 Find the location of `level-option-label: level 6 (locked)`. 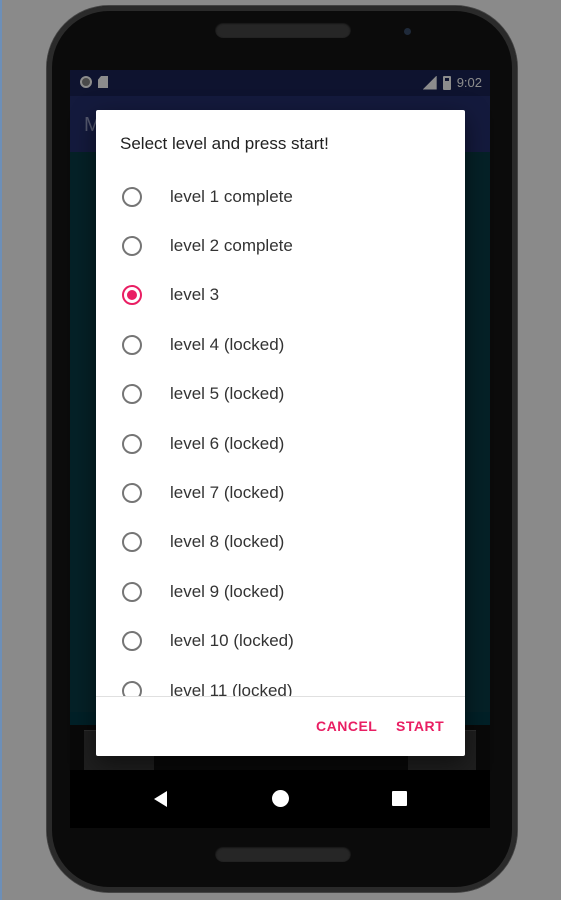

level-option-label: level 6 (locked) is located at coordinates (227, 443).